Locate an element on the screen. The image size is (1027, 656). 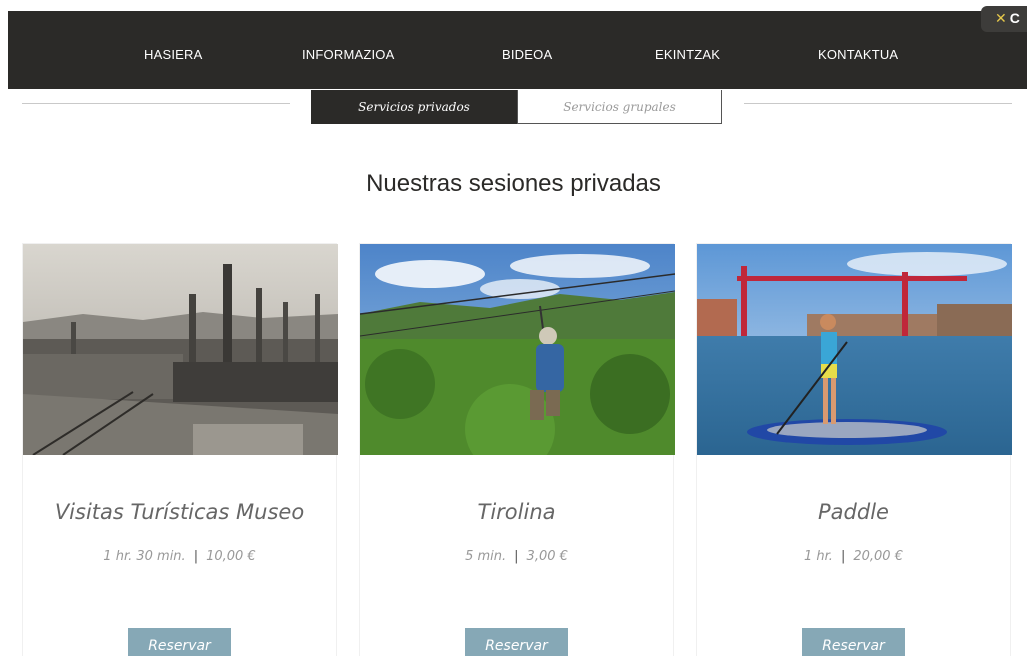
paddle-photo is located at coordinates (854, 349).